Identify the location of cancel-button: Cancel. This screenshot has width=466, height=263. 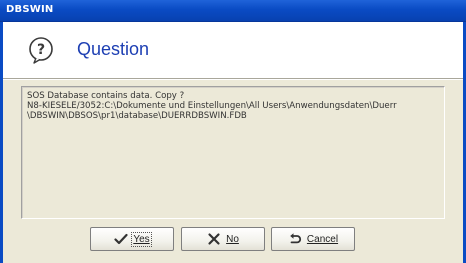
(313, 239).